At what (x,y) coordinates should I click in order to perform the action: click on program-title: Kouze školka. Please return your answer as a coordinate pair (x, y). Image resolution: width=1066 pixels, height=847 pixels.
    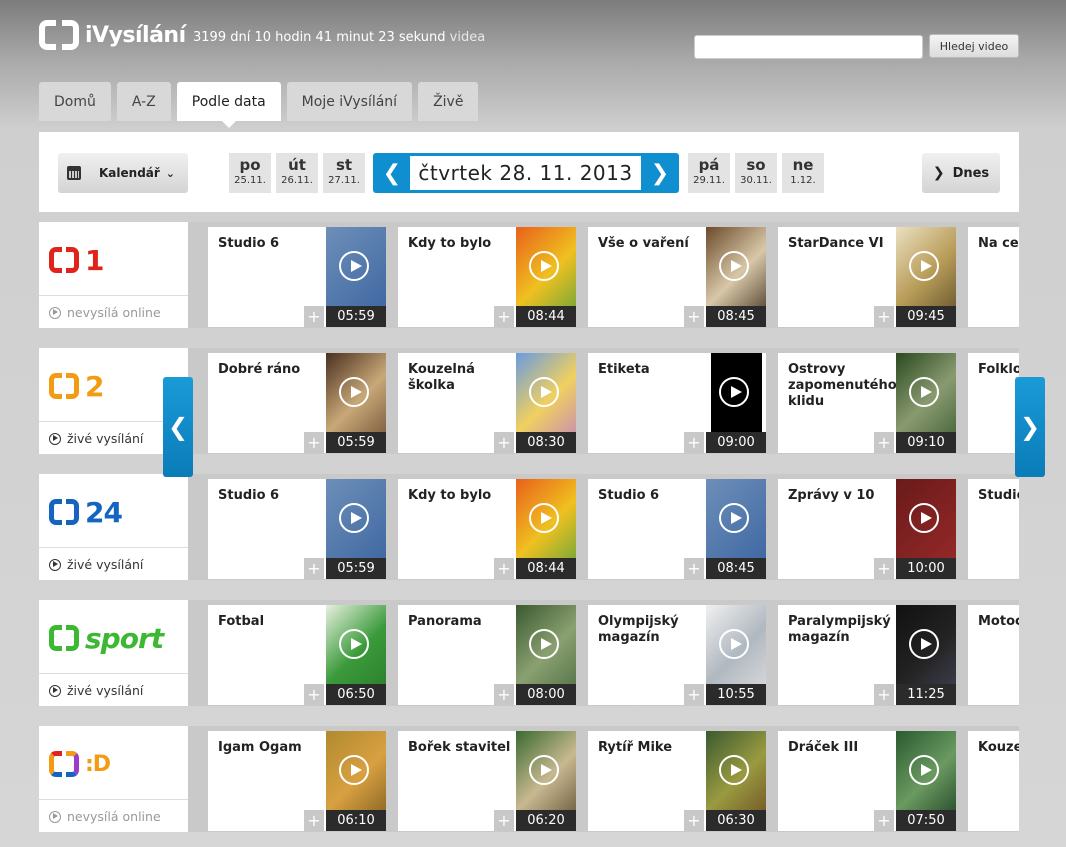
    Looking at the image, I should click on (998, 748).